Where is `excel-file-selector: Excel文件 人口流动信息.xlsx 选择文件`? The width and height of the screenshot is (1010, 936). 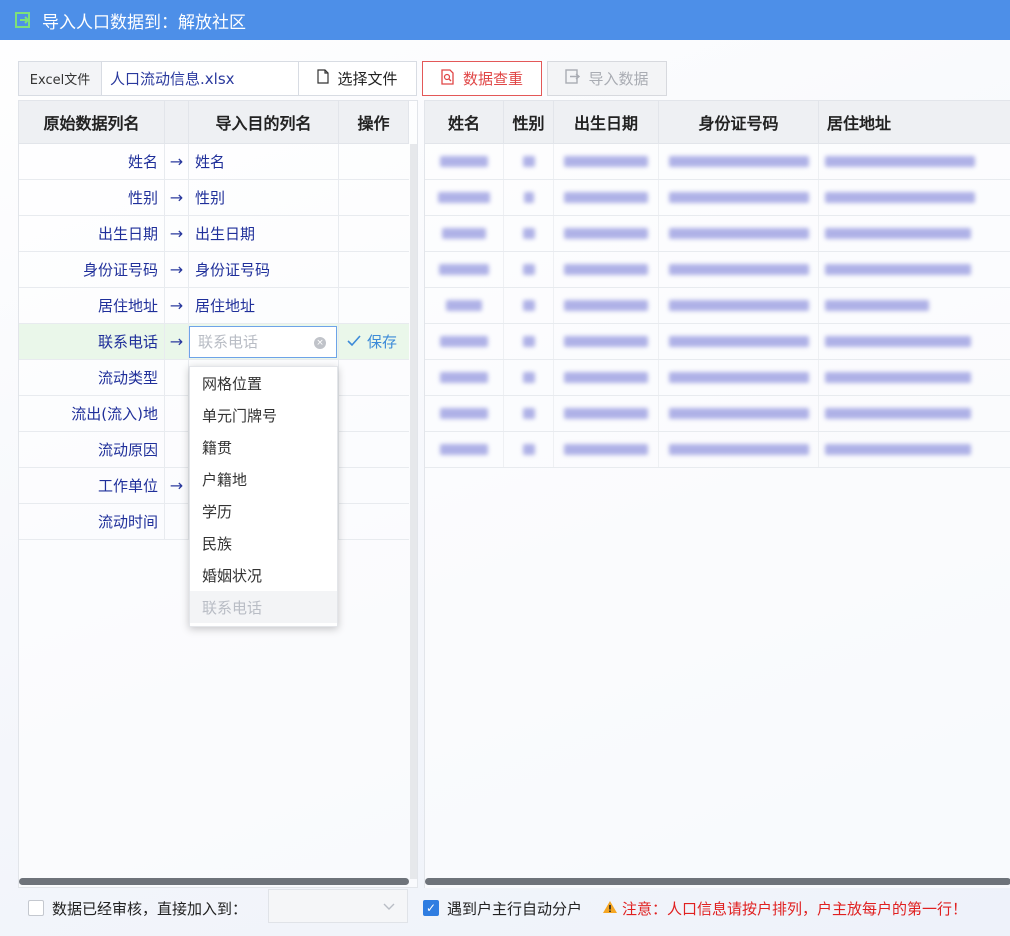
excel-file-selector: Excel文件 人口流动信息.xlsx 选择文件 is located at coordinates (217, 78).